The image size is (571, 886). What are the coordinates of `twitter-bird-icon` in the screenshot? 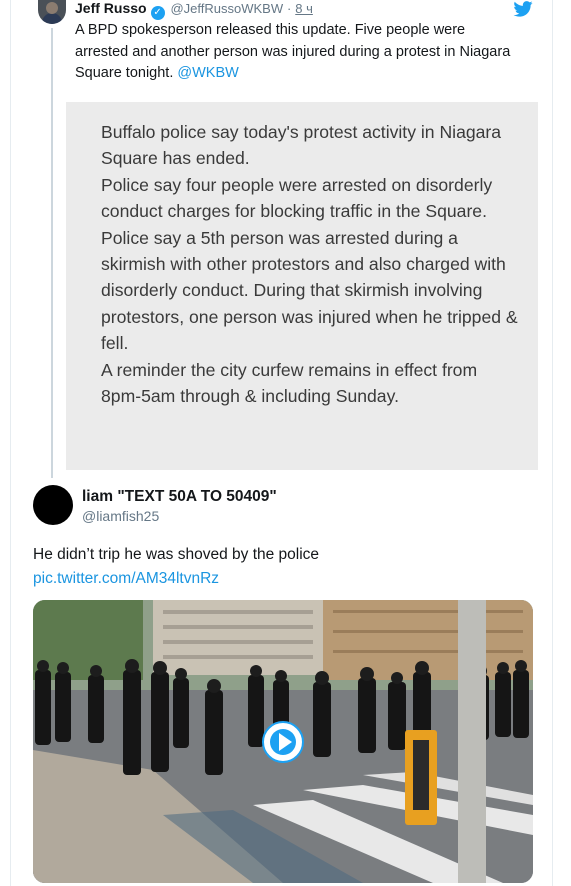 It's located at (523, 9).